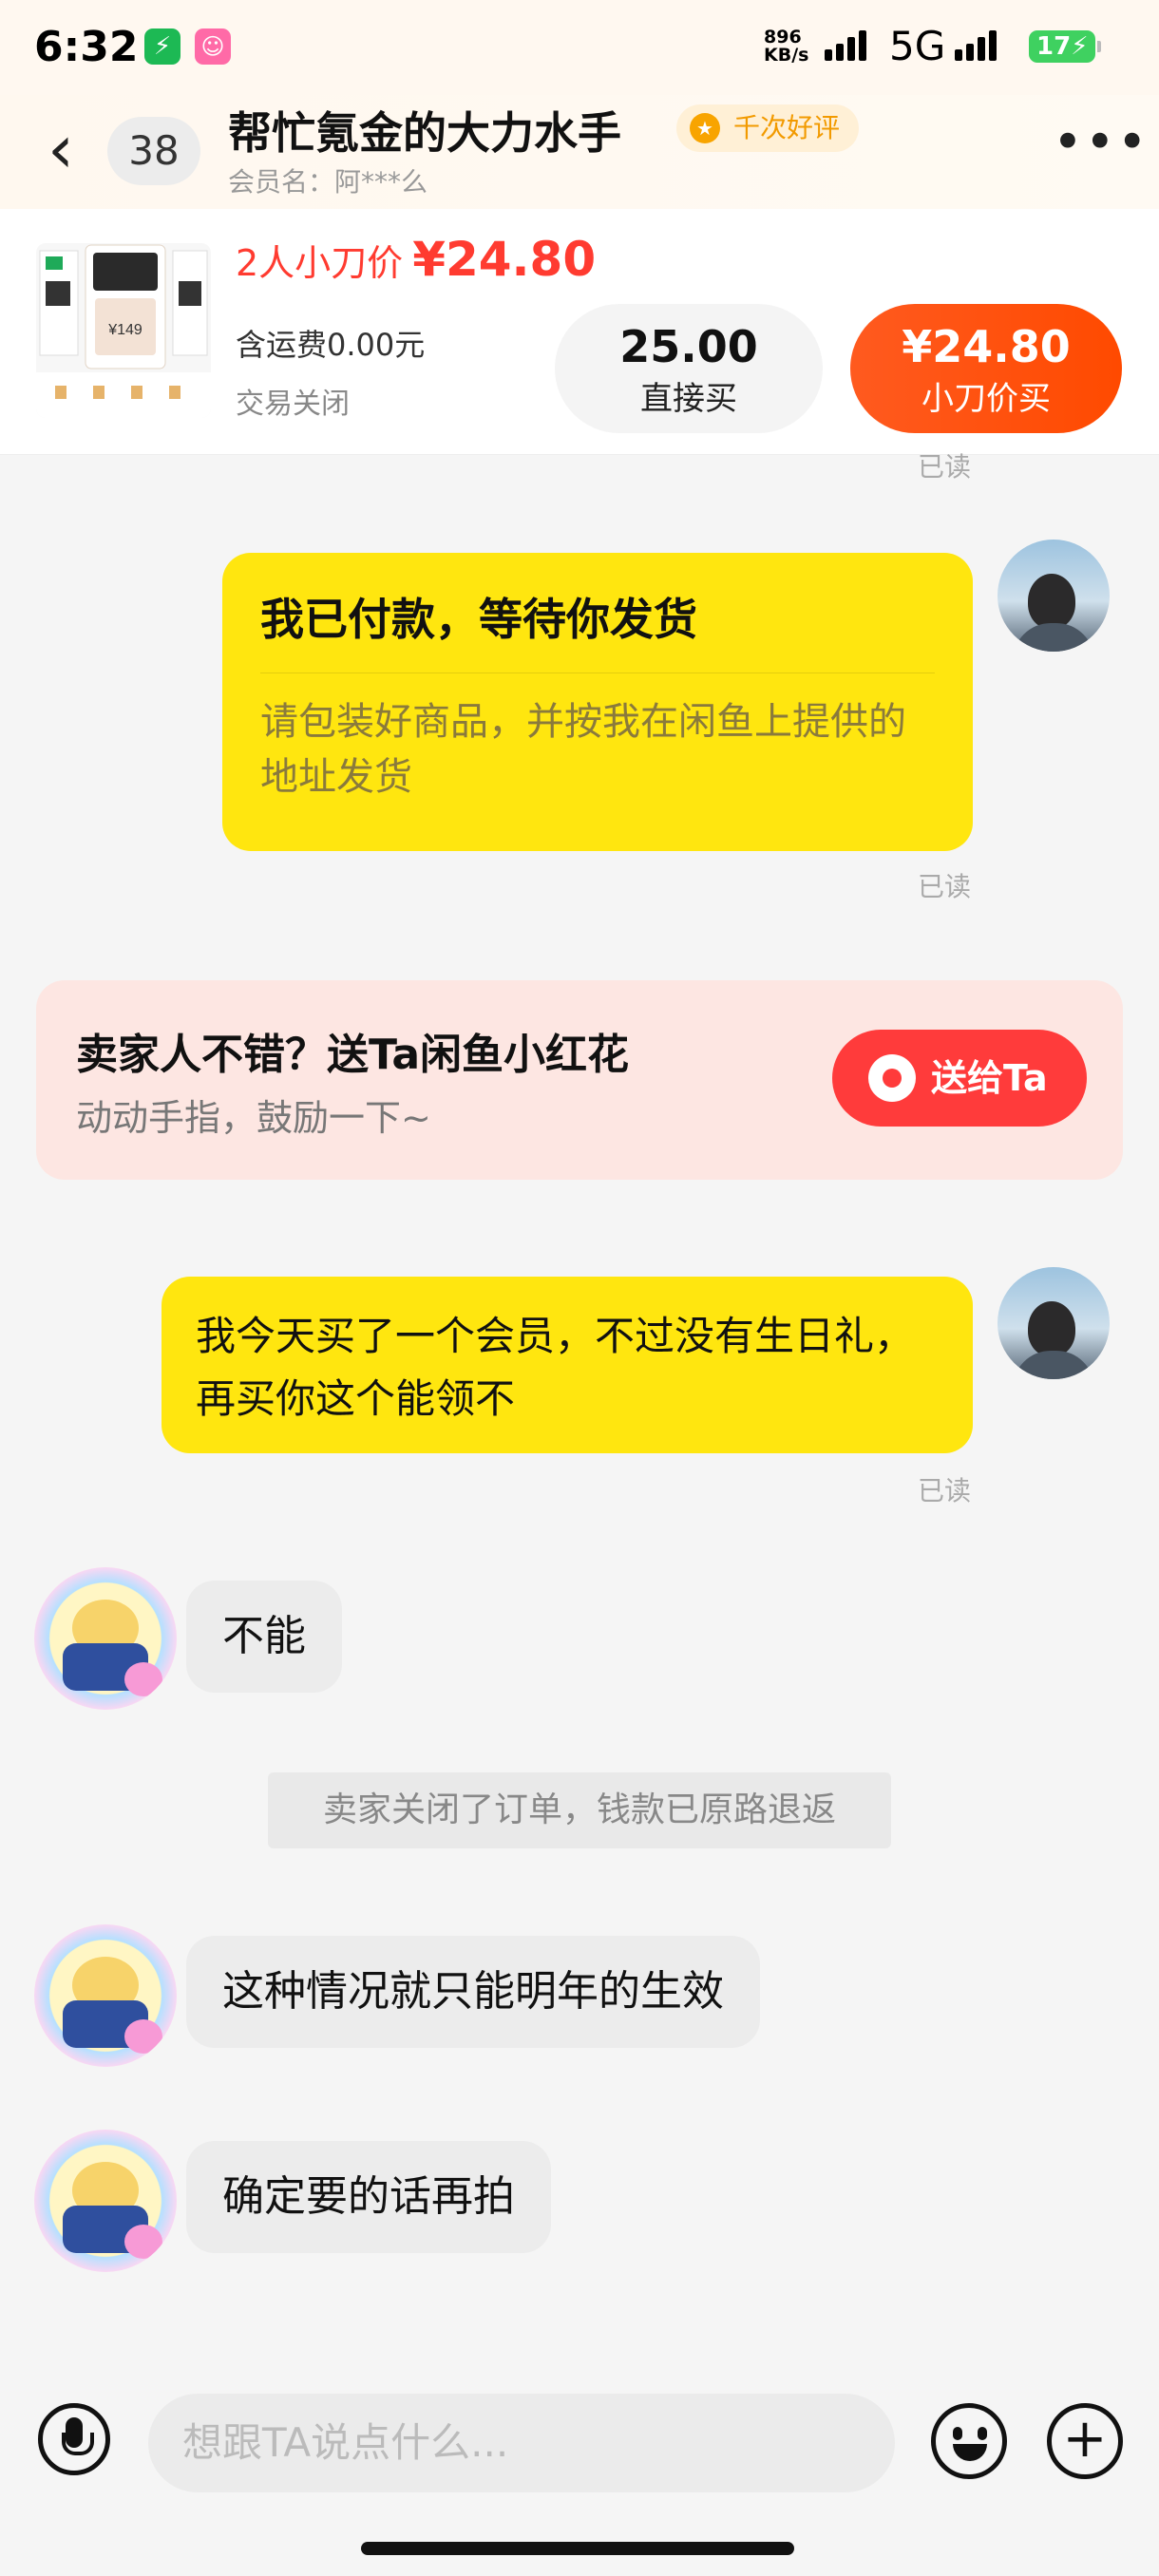 The width and height of the screenshot is (1159, 2576). Describe the element at coordinates (331, 345) in the screenshot. I see `shipping-fee: 含运费0.00元` at that location.